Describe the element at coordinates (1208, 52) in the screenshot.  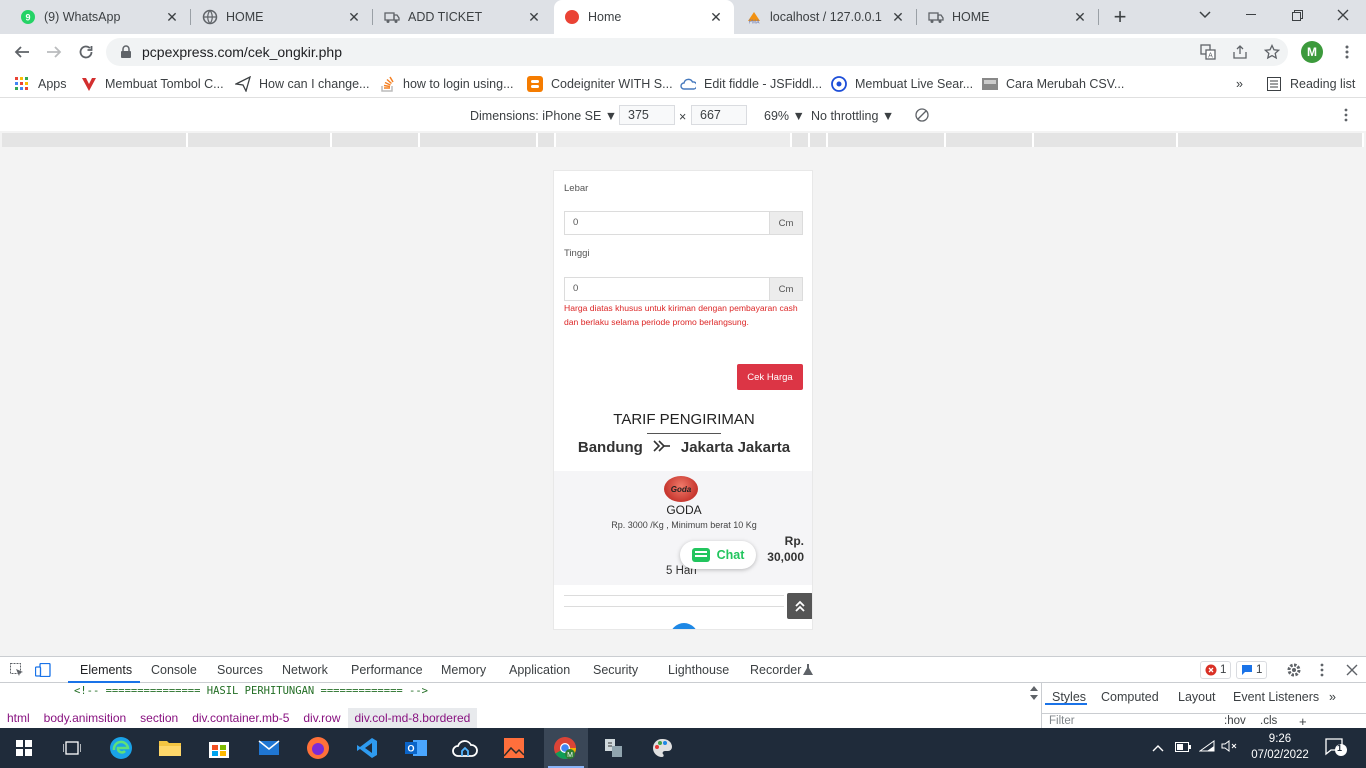
I see `translate-icon: A` at that location.